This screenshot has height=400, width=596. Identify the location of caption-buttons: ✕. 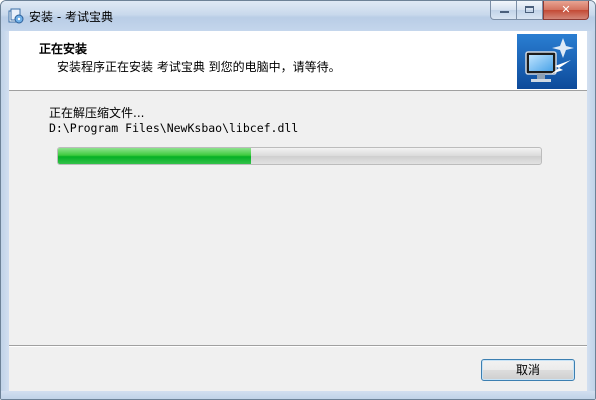
(539, 11).